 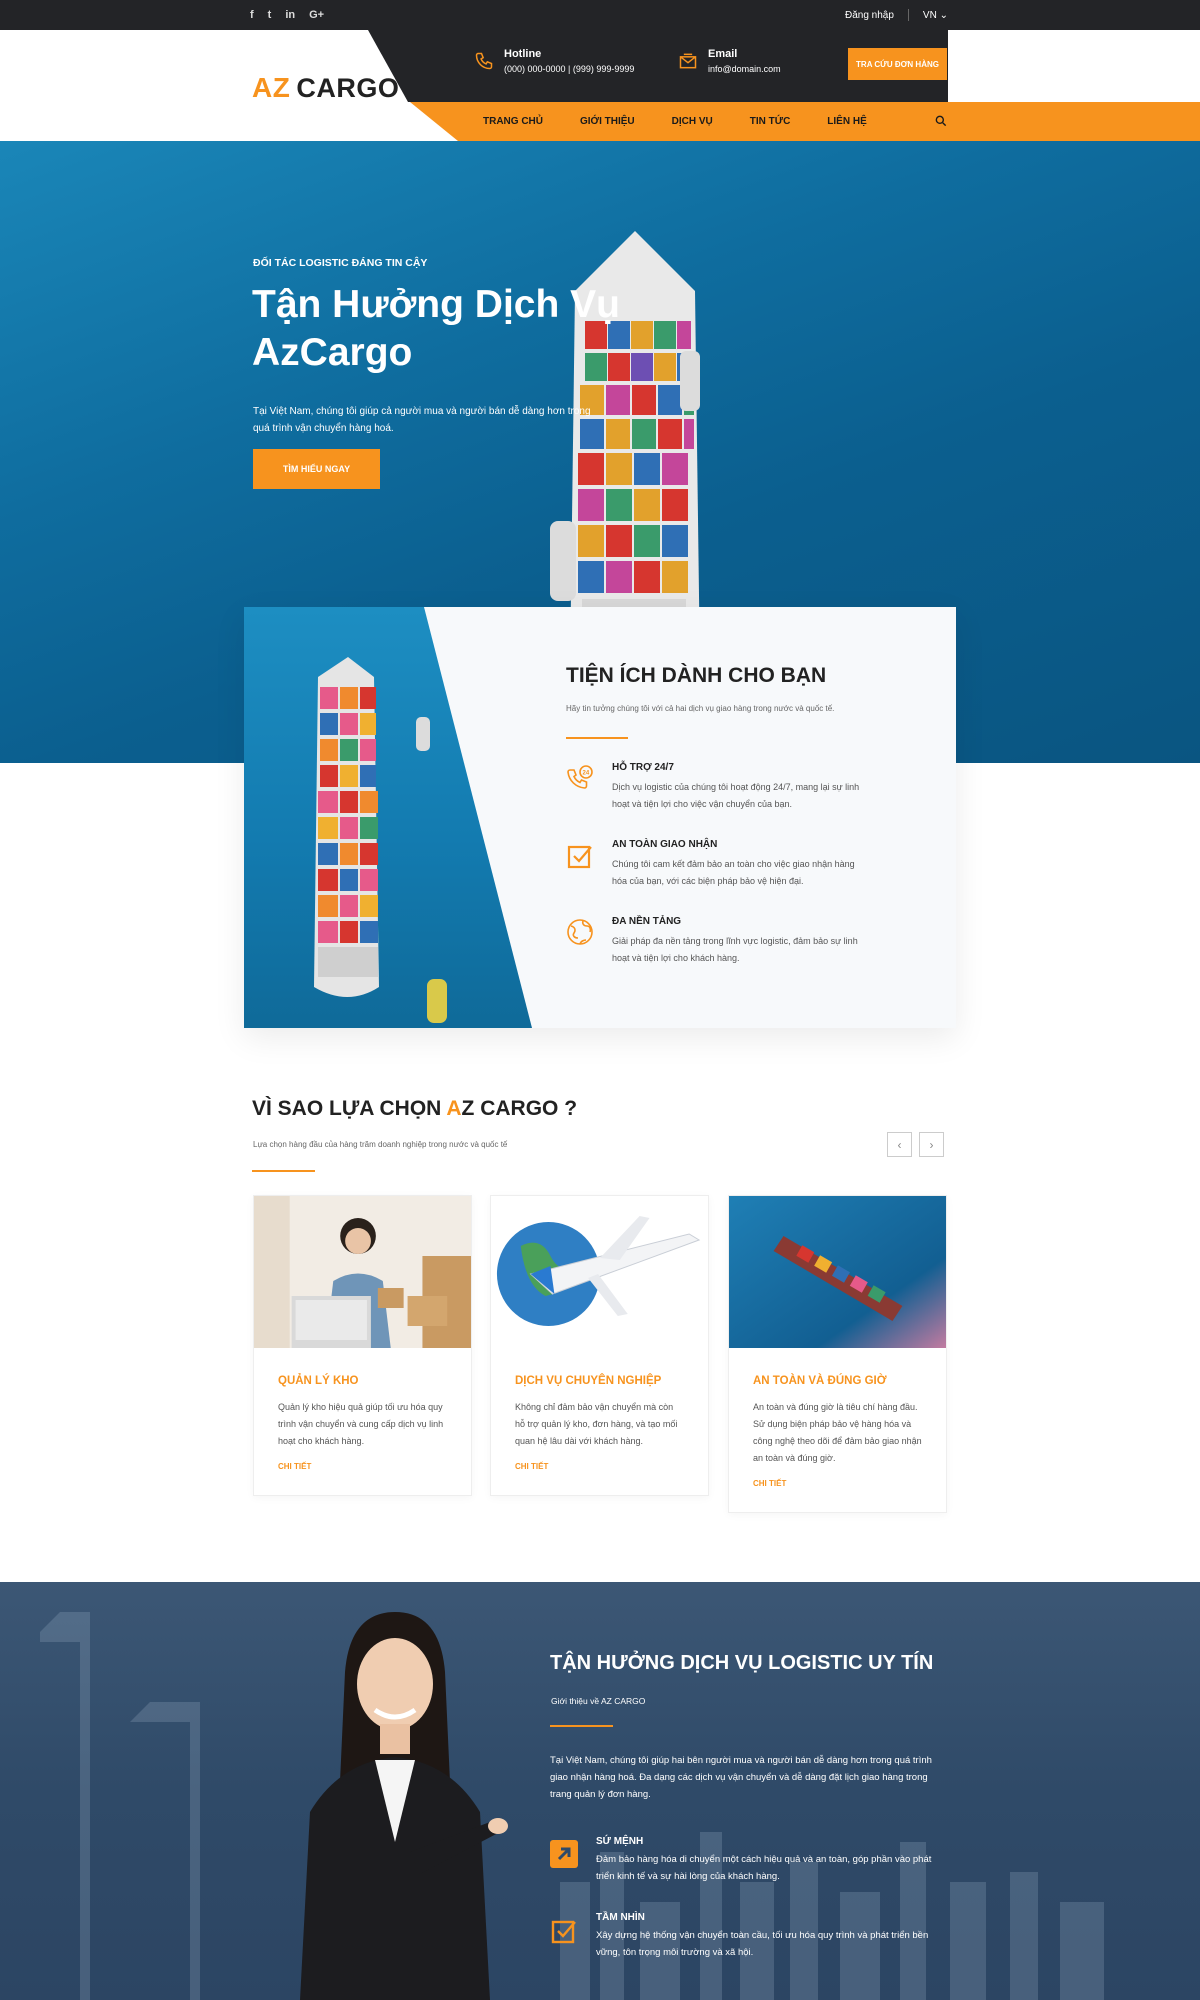 I want to click on language-select: VN ⌄, so click(x=935, y=15).